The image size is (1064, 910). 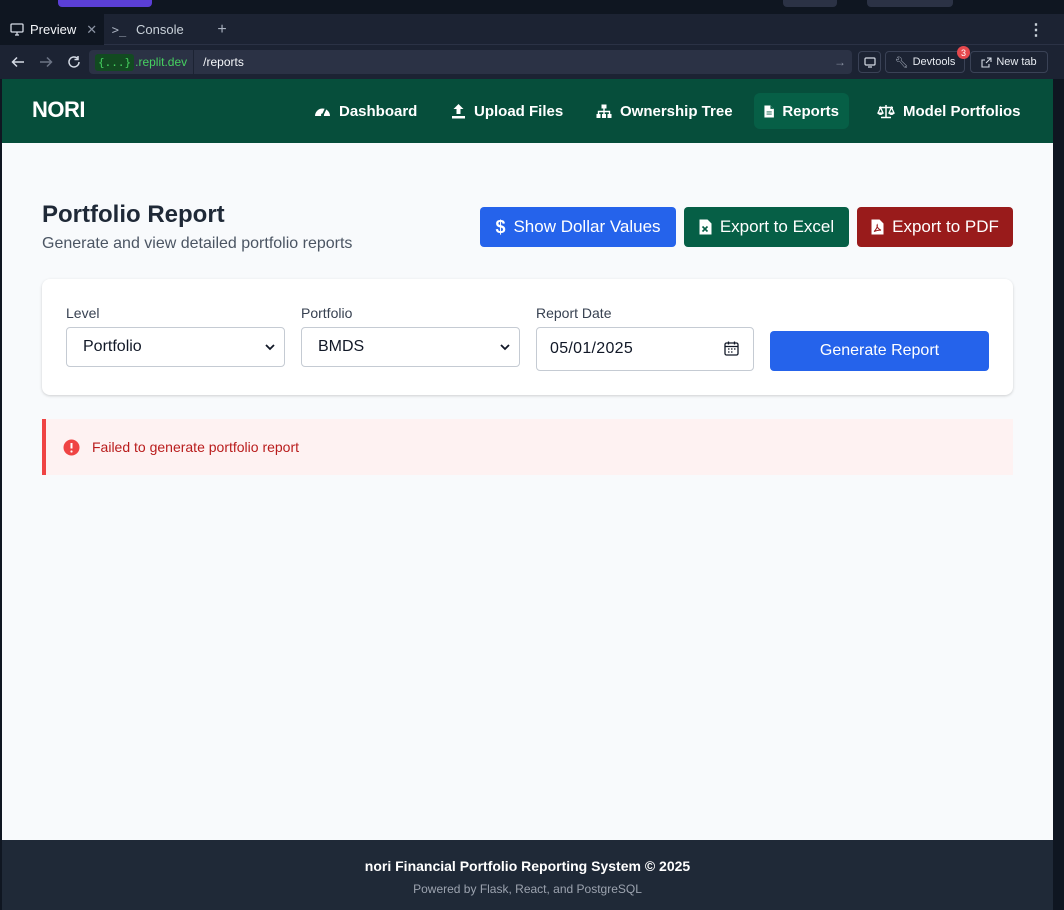 I want to click on arrow-right-icon, so click(x=46, y=62).